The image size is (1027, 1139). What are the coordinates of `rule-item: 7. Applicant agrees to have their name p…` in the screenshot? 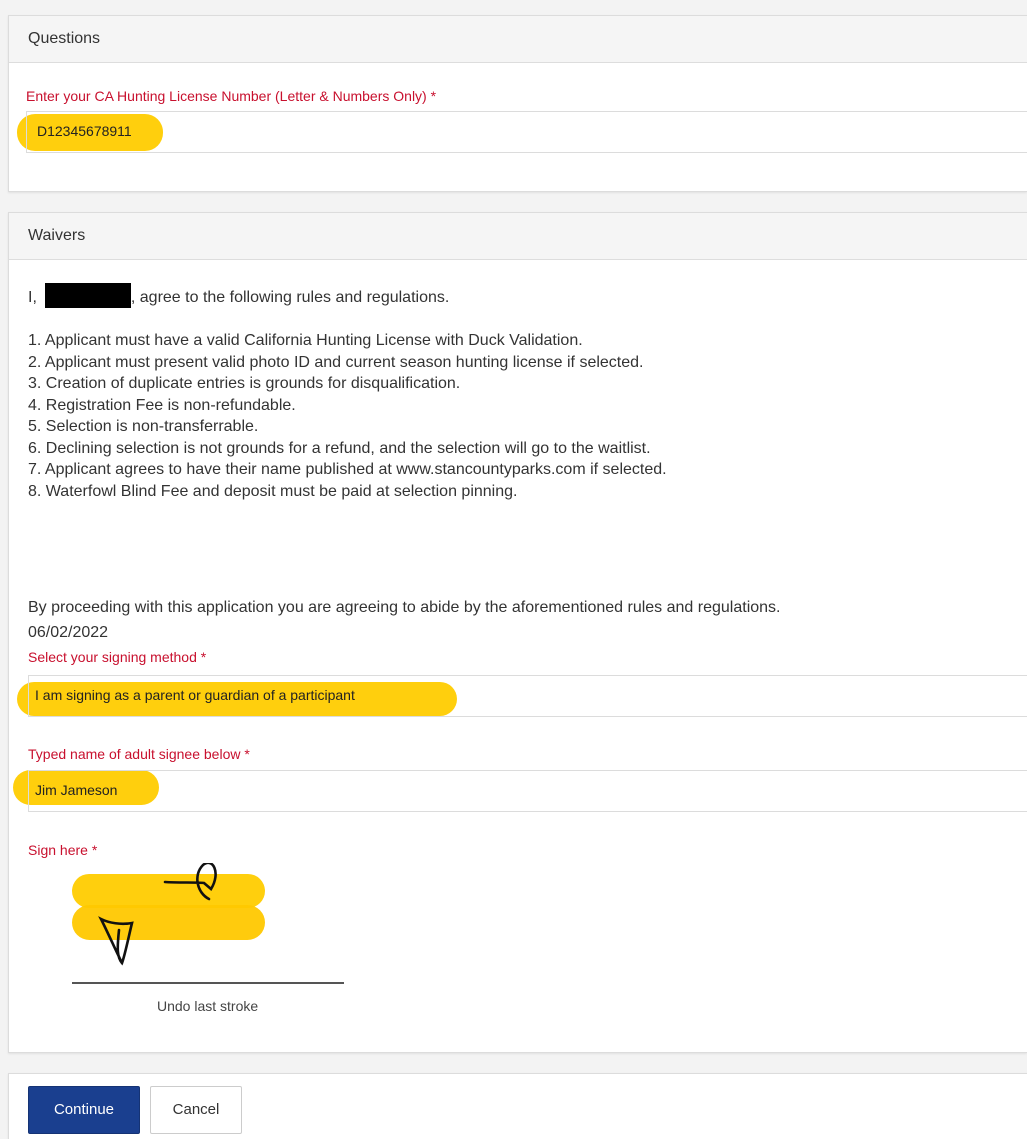 It's located at (347, 469).